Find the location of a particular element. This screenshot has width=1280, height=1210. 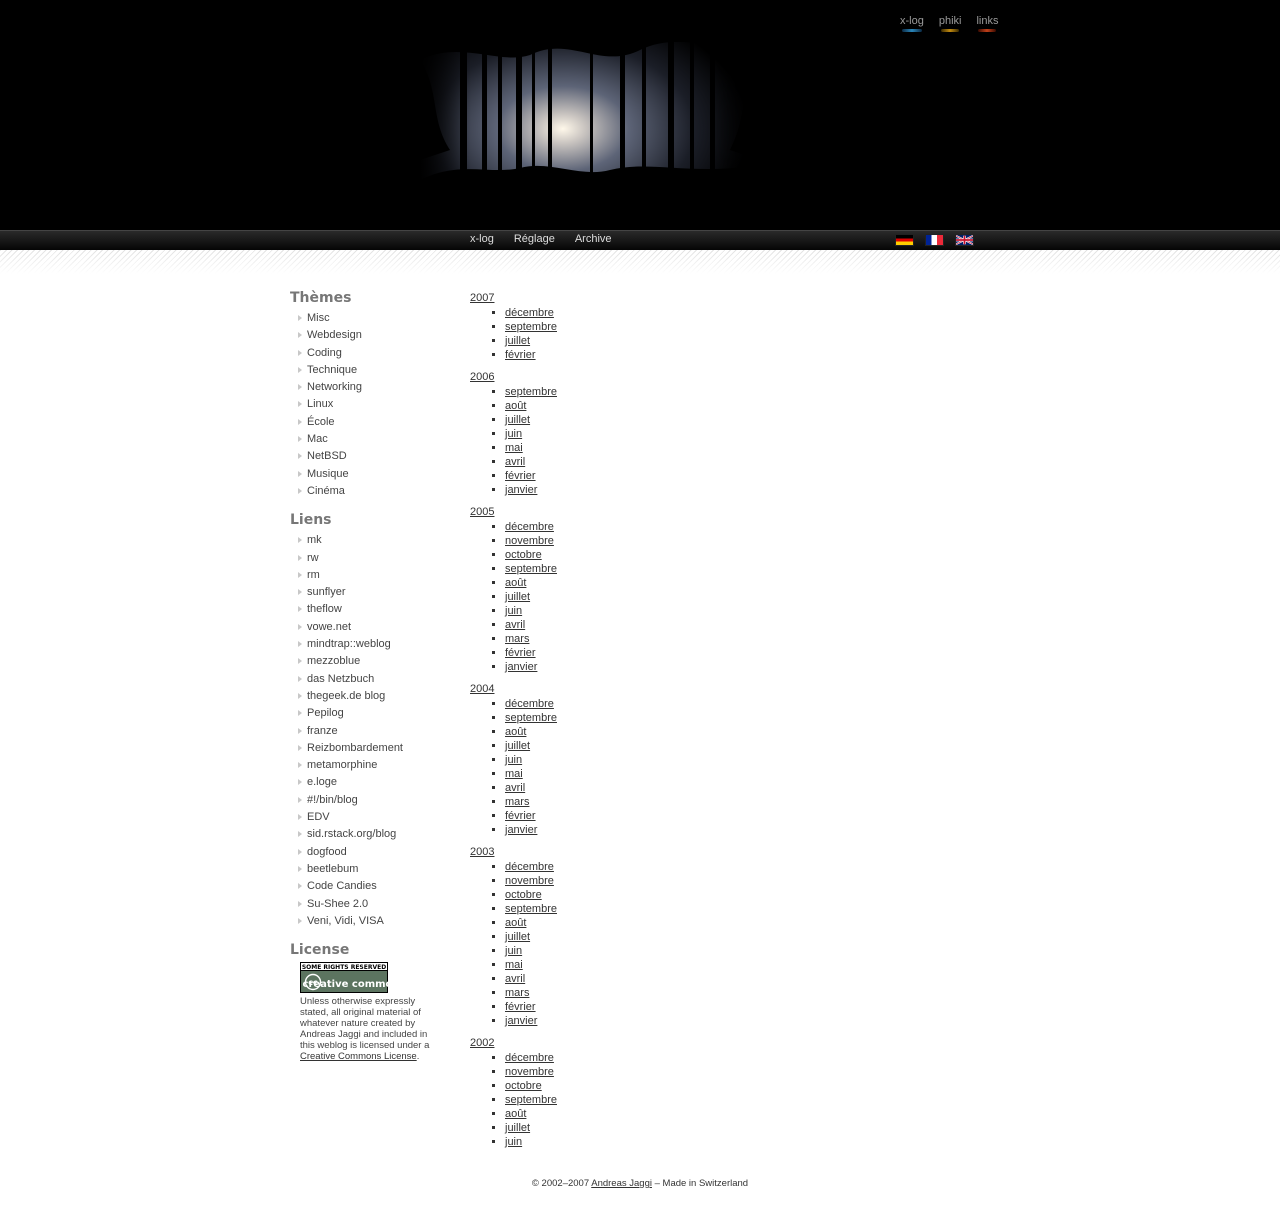

blogroll-link: rm is located at coordinates (313, 575).